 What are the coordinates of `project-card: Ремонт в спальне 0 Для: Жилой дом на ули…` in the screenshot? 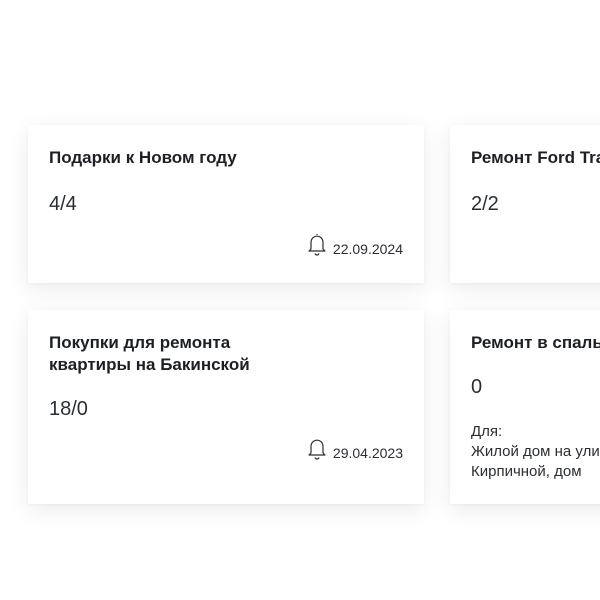 It's located at (525, 407).